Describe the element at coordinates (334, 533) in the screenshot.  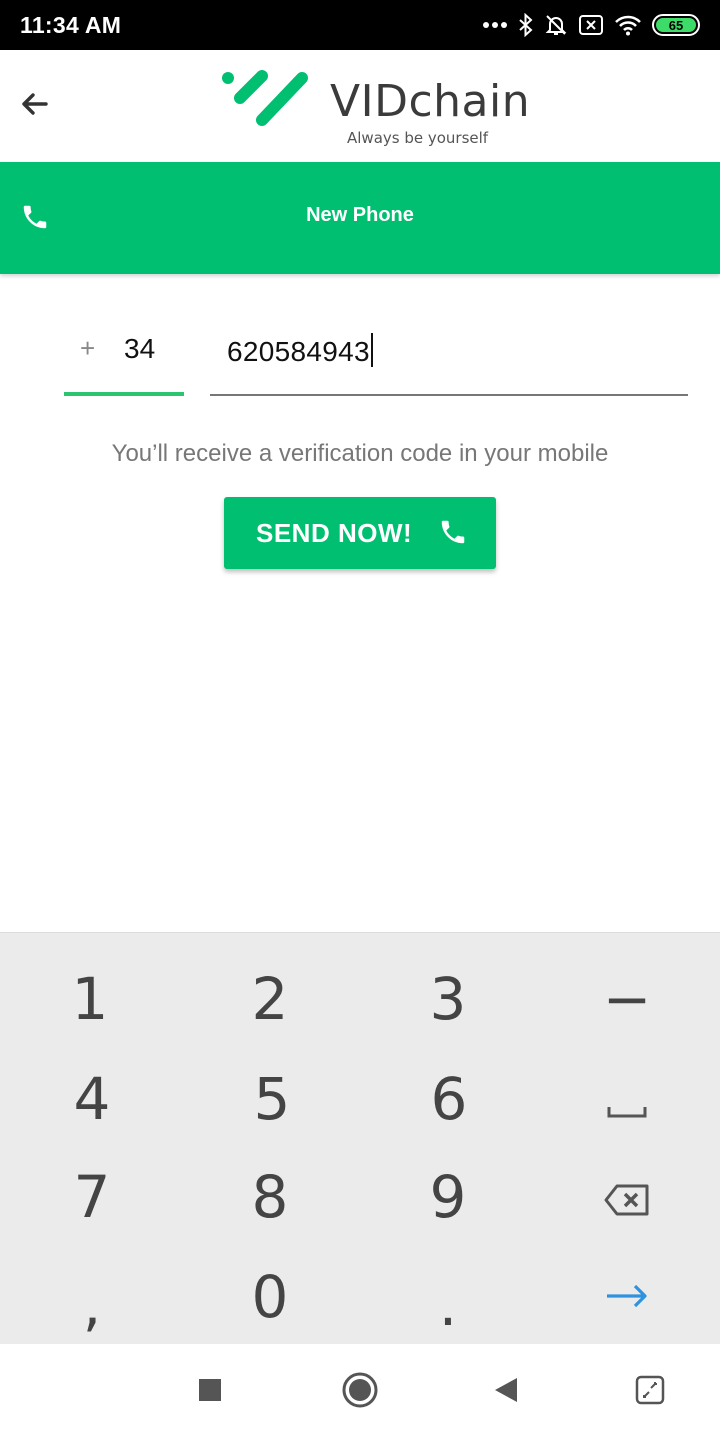
I see `send-now-label: SEND NOW!` at that location.